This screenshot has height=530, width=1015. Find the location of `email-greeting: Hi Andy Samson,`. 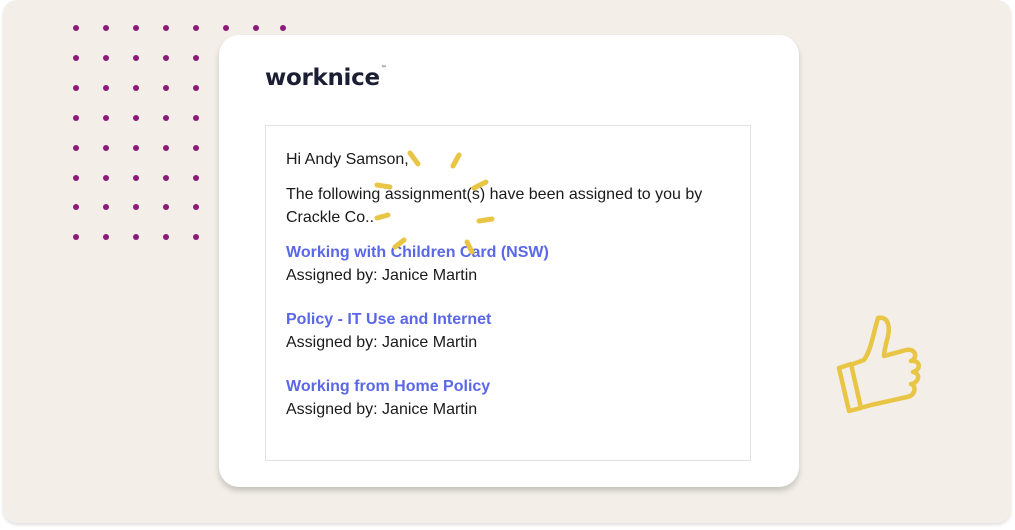

email-greeting: Hi Andy Samson, is located at coordinates (347, 159).